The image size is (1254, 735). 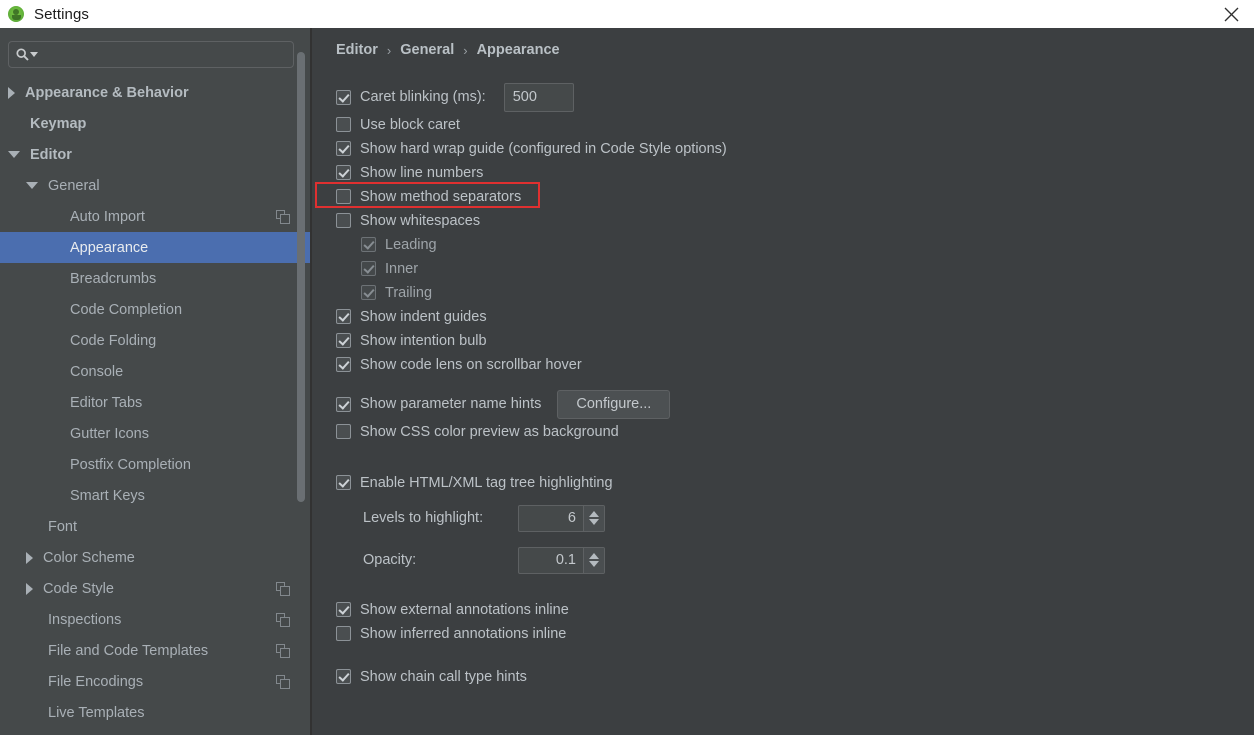 What do you see at coordinates (343, 364) in the screenshot?
I see `checkbox-icon-show-code-lens-on-scrollbar-hover` at bounding box center [343, 364].